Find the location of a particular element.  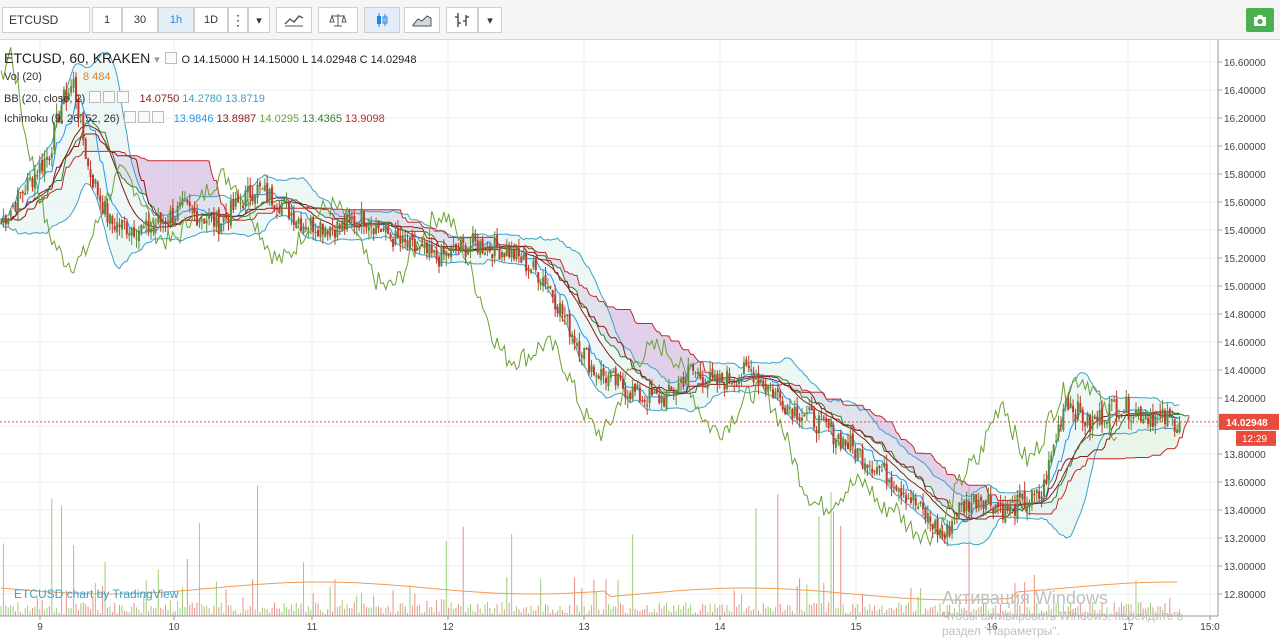

chart-style-dropdown-icon: ▾ is located at coordinates (490, 20).